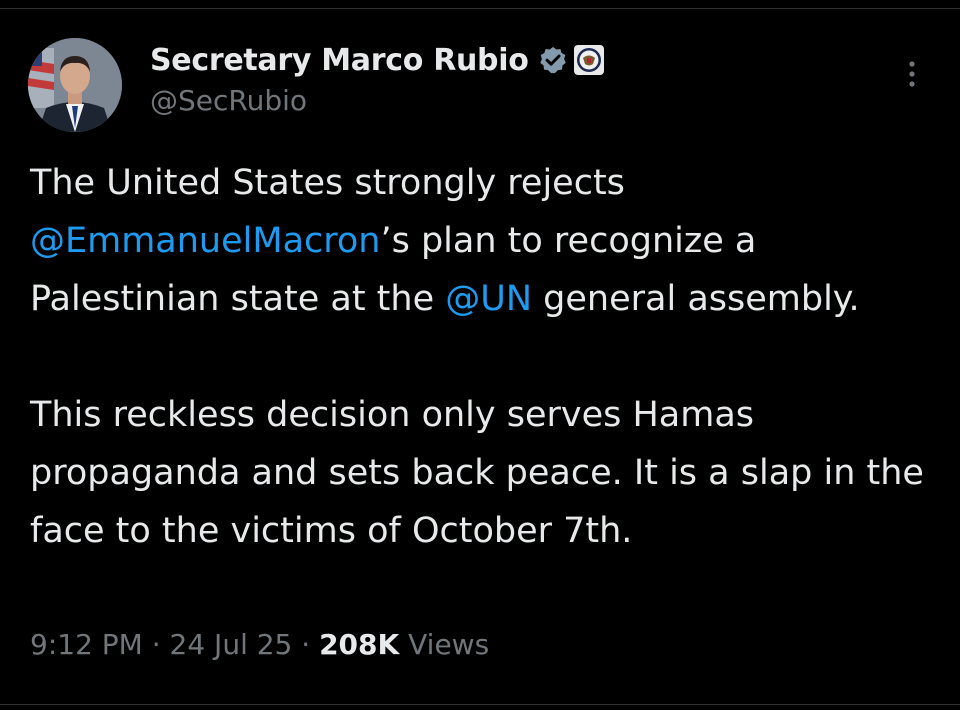 The image size is (960, 710). I want to click on tweet-date: 24 Jul 25, so click(231, 644).